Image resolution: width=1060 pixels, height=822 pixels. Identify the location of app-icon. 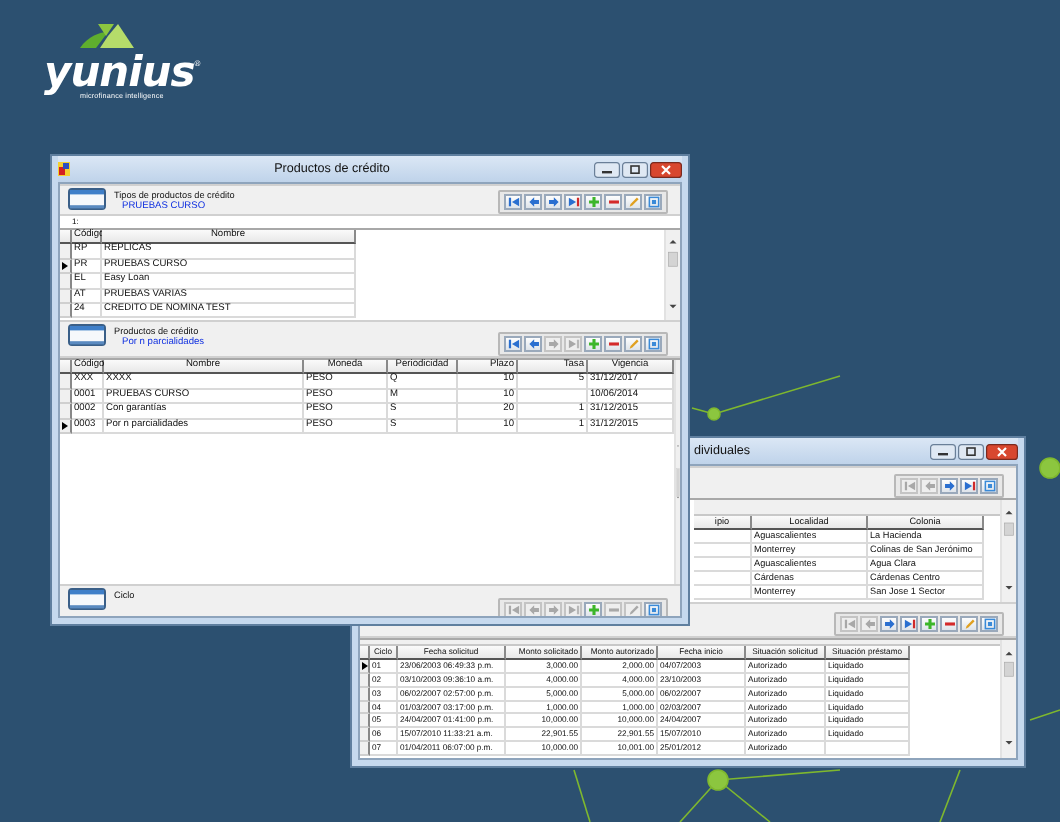
(64, 169).